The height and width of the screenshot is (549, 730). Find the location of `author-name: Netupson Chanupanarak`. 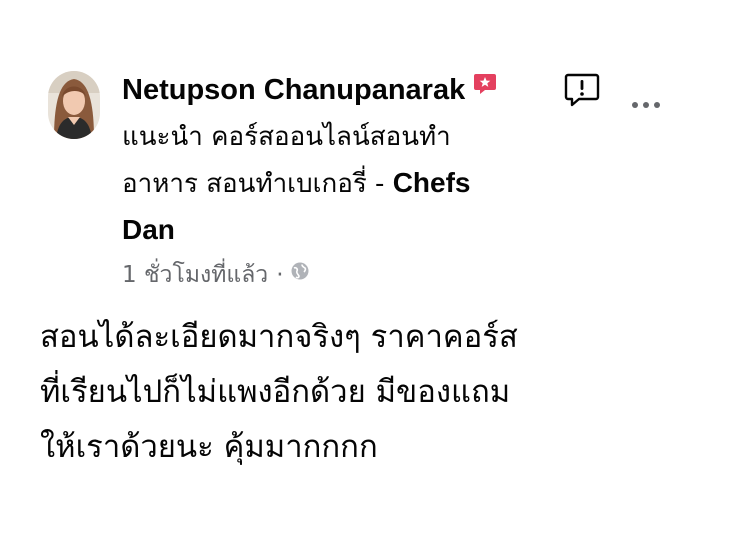

author-name: Netupson Chanupanarak is located at coordinates (293, 90).